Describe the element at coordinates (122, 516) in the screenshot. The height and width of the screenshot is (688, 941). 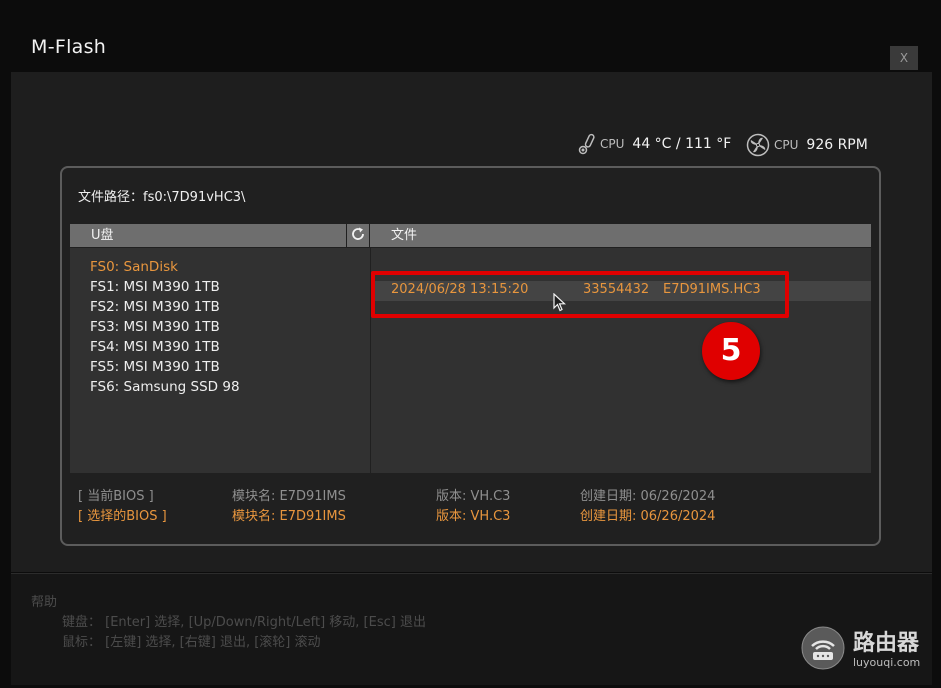
I see `selected-bios-label: [ 选择的BIOS ]` at that location.